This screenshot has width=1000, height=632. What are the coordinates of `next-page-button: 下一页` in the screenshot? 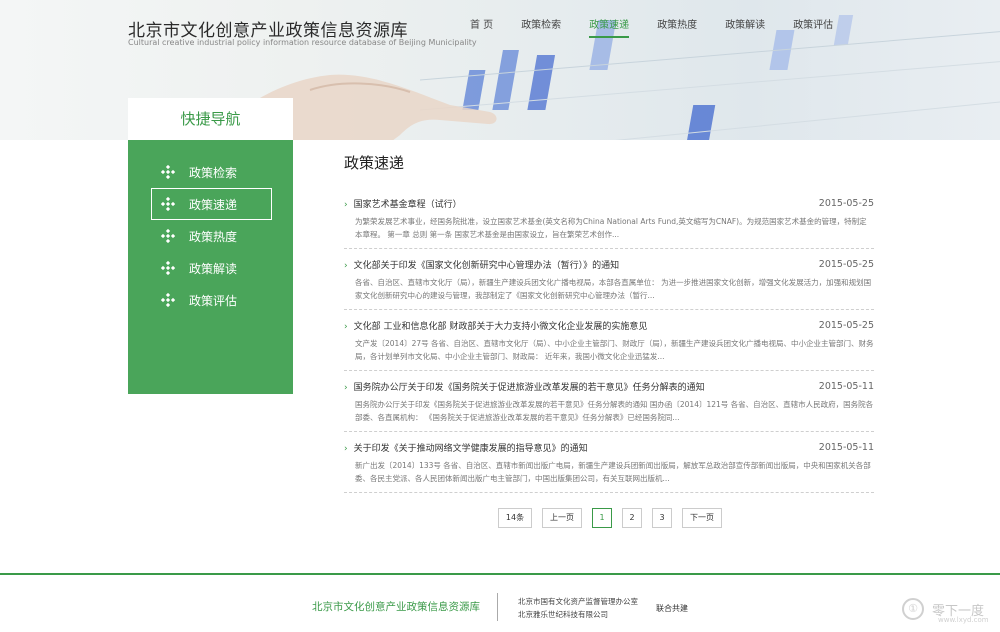 It's located at (702, 518).